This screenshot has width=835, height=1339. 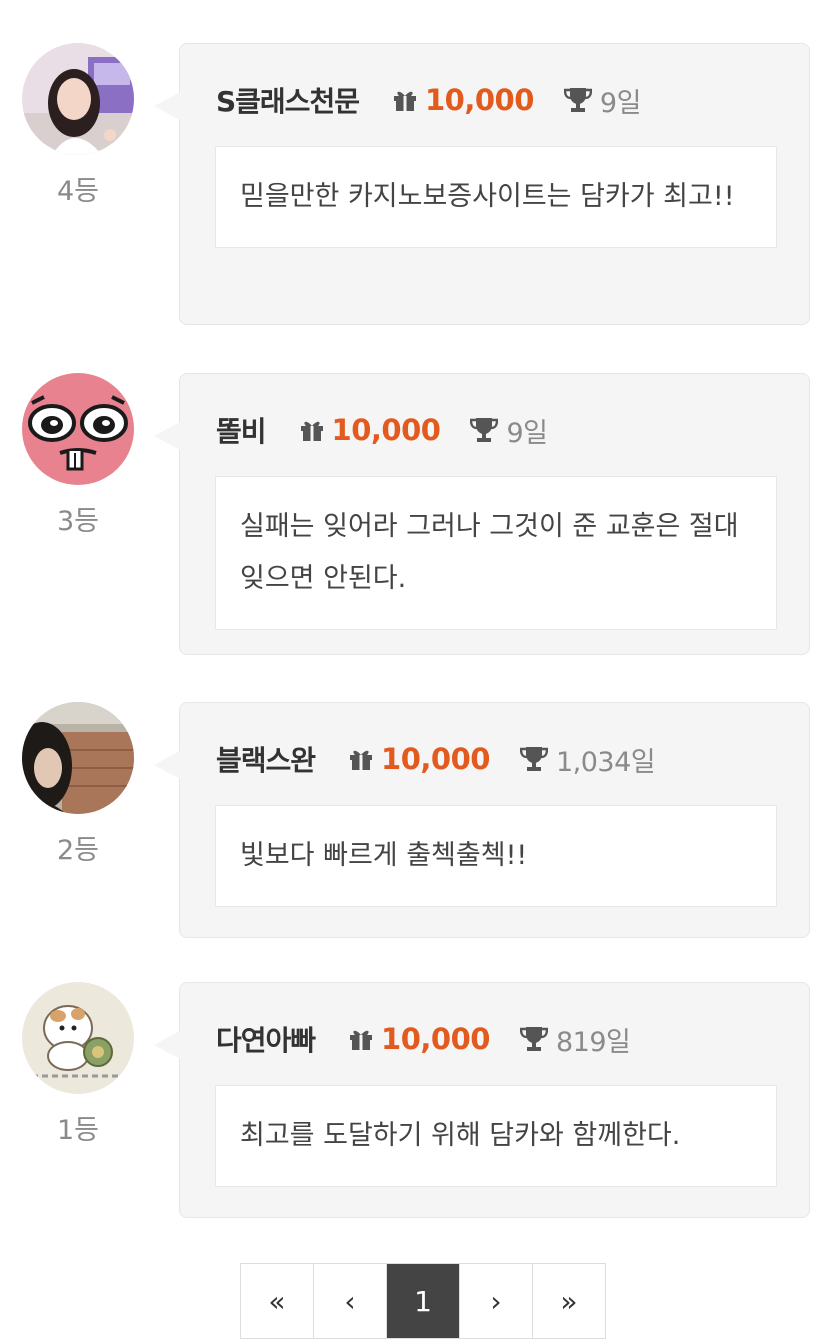 I want to click on pagination: « ‹ 1 › », so click(x=423, y=1301).